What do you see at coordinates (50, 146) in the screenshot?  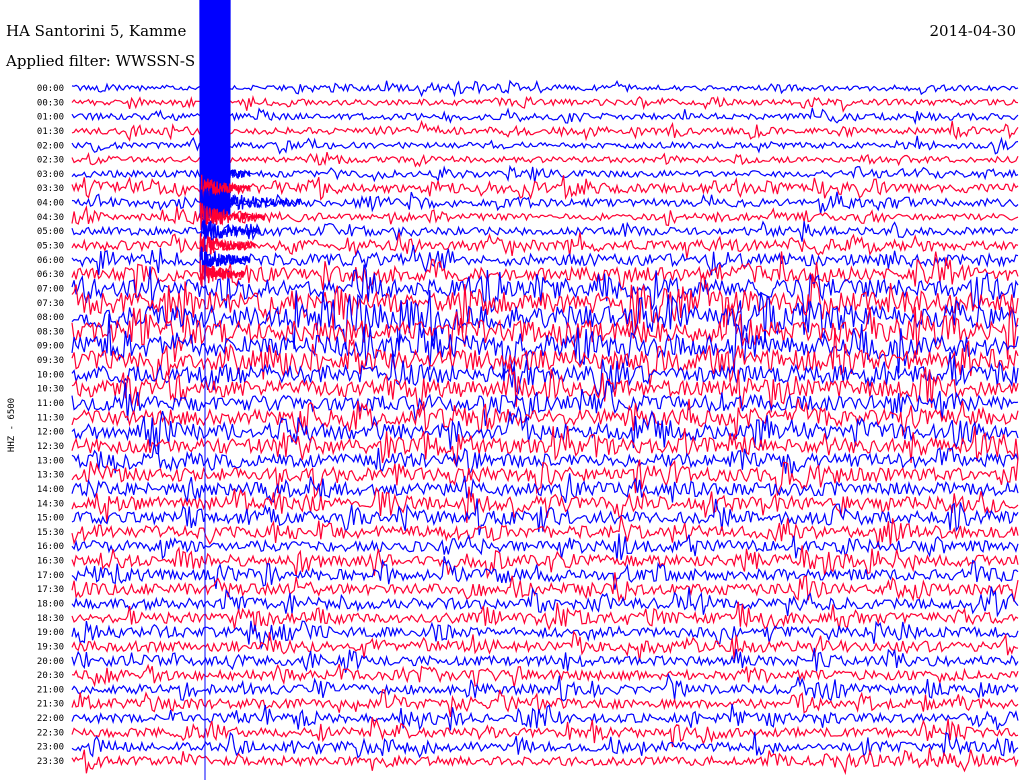 I see `row-label: 02:00` at bounding box center [50, 146].